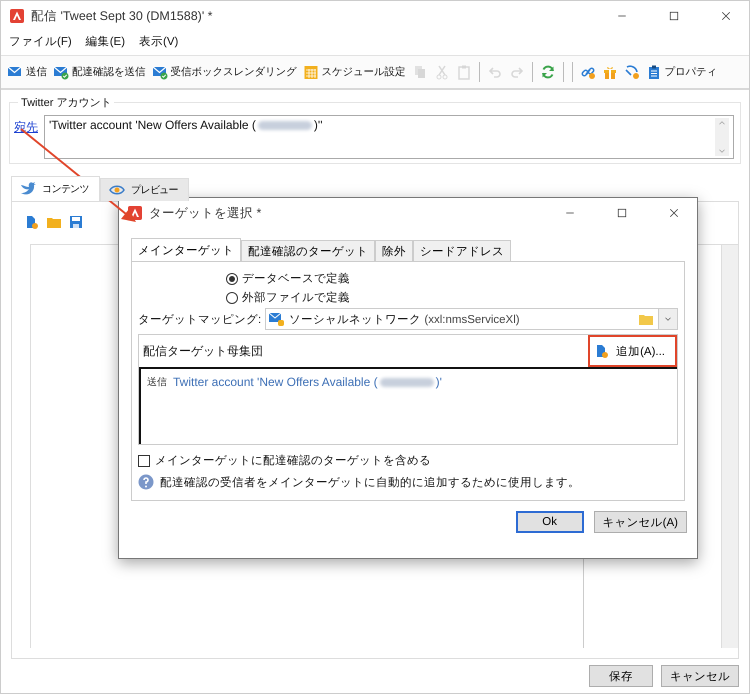 This screenshot has width=750, height=694. What do you see at coordinates (66, 102) in the screenshot?
I see `group-legend: Twitter アカウント` at bounding box center [66, 102].